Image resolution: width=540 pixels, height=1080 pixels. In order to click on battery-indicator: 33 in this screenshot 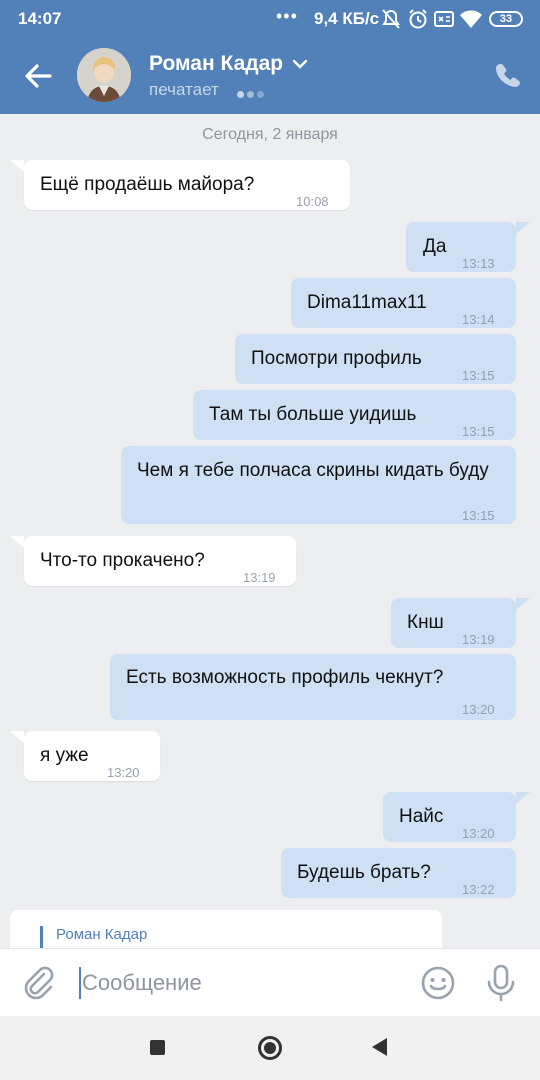, I will do `click(506, 19)`.